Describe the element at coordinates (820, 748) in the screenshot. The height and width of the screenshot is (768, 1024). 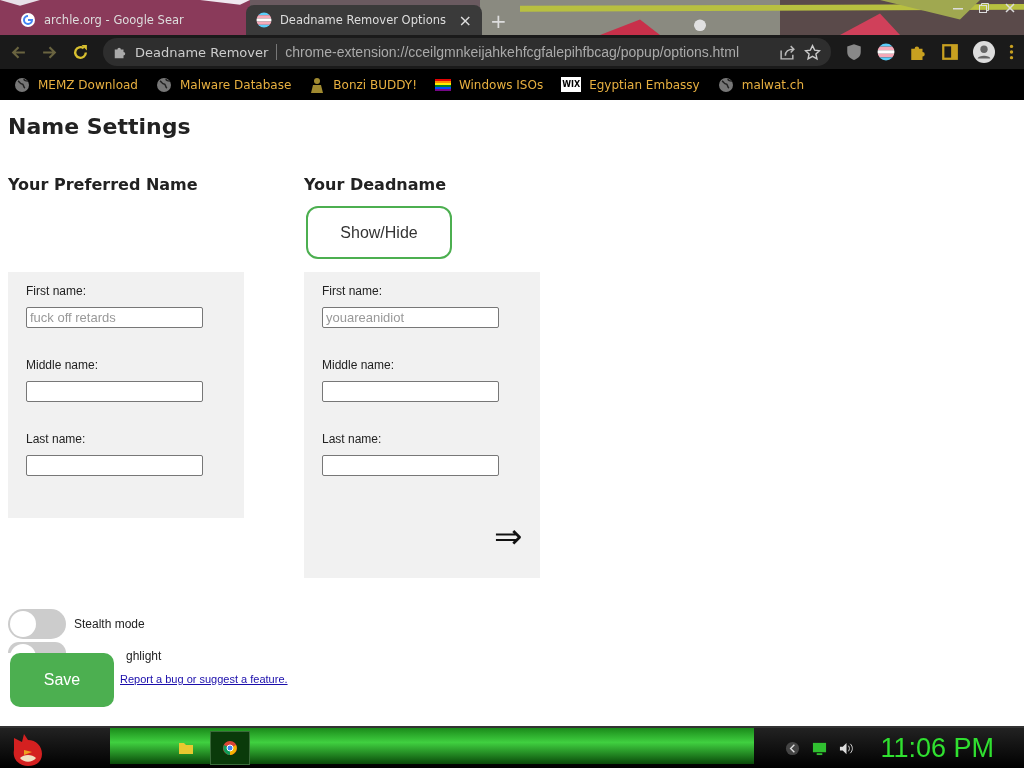
I see `monitor-icon` at that location.